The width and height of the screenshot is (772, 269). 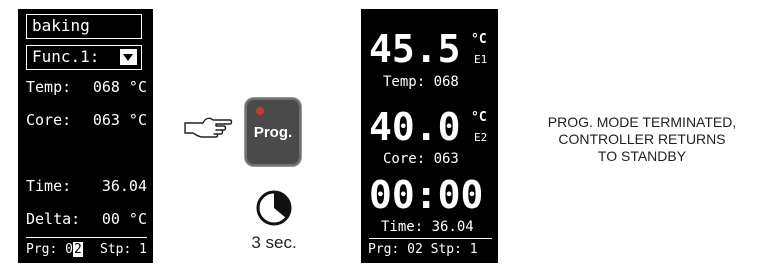 I want to click on program-prefix: Prg: 0, so click(x=49, y=249).